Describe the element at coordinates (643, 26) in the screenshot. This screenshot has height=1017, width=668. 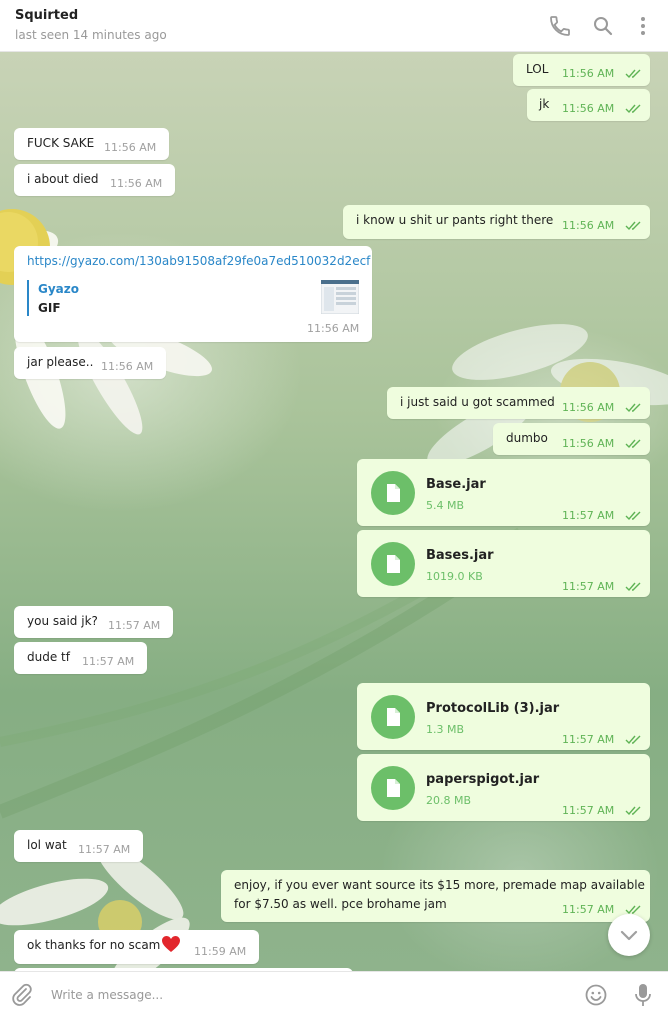
I see `more-vertical-icon` at that location.